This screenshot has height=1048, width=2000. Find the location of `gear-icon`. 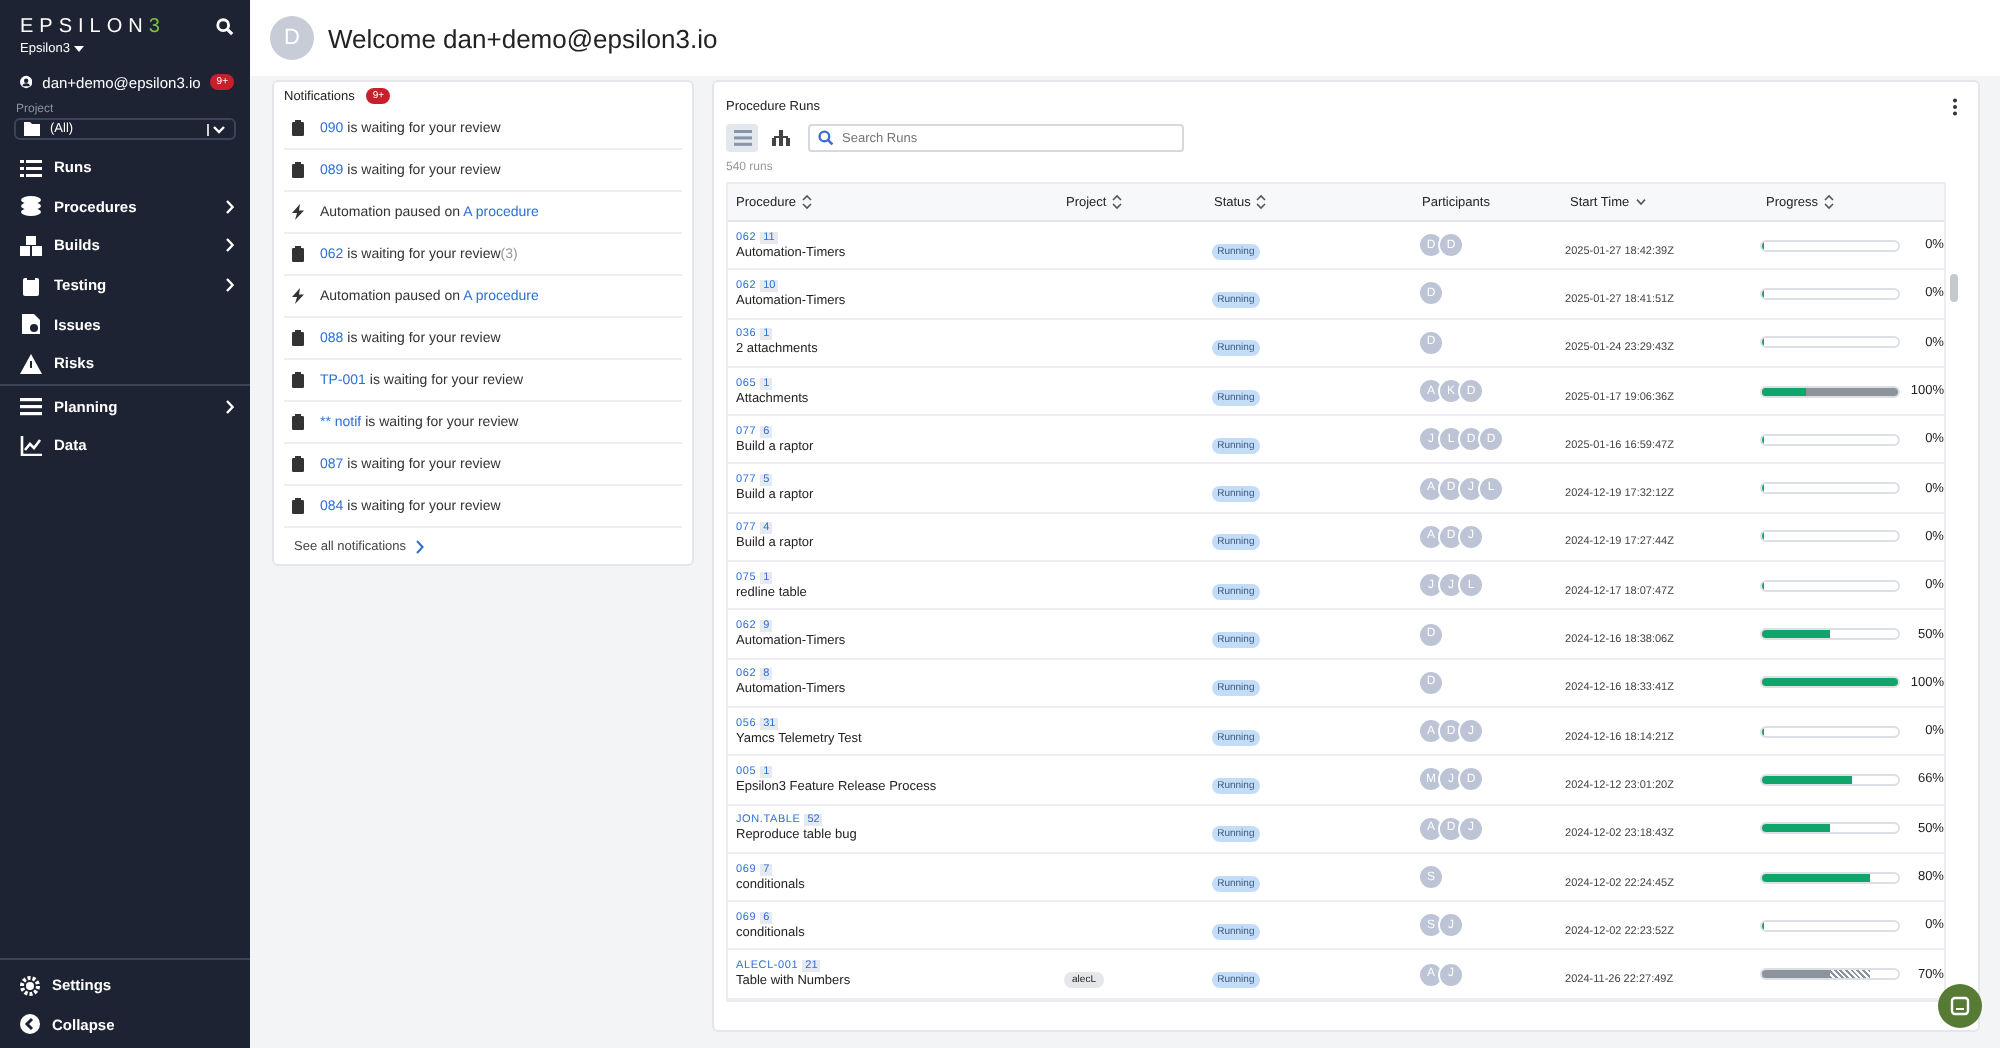

gear-icon is located at coordinates (30, 985).